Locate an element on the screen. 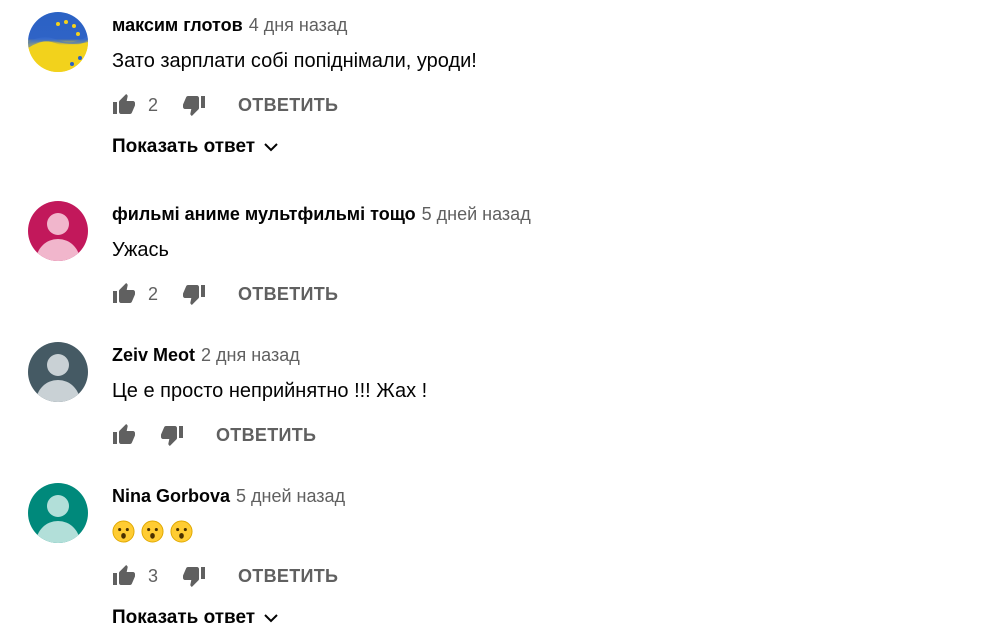 The image size is (1006, 637). comment-time: 4 дня назад is located at coordinates (298, 25).